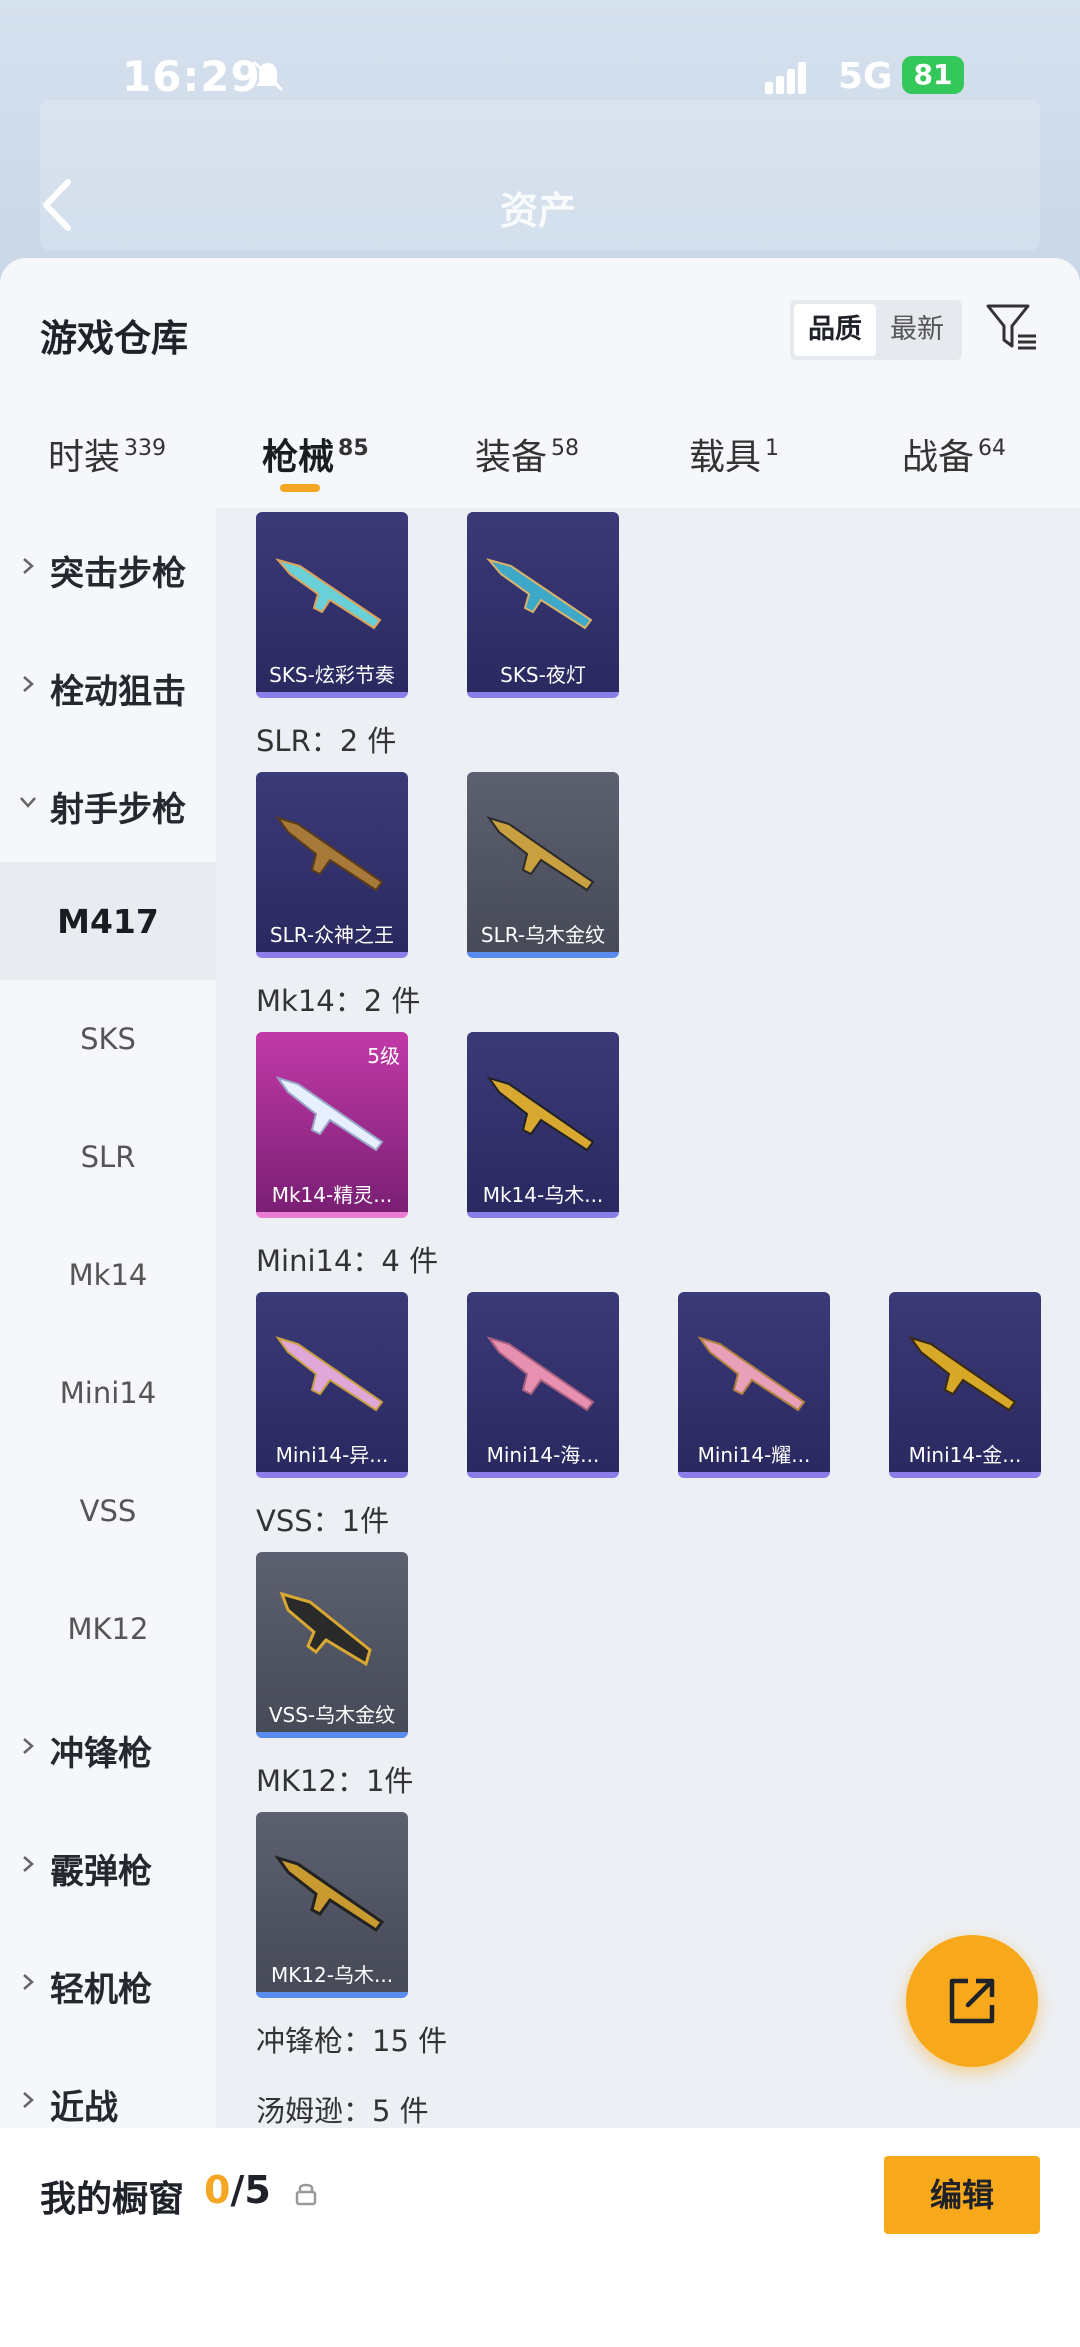 This screenshot has width=1080, height=2347. Describe the element at coordinates (938, 457) in the screenshot. I see `tab-label: 战备` at that location.